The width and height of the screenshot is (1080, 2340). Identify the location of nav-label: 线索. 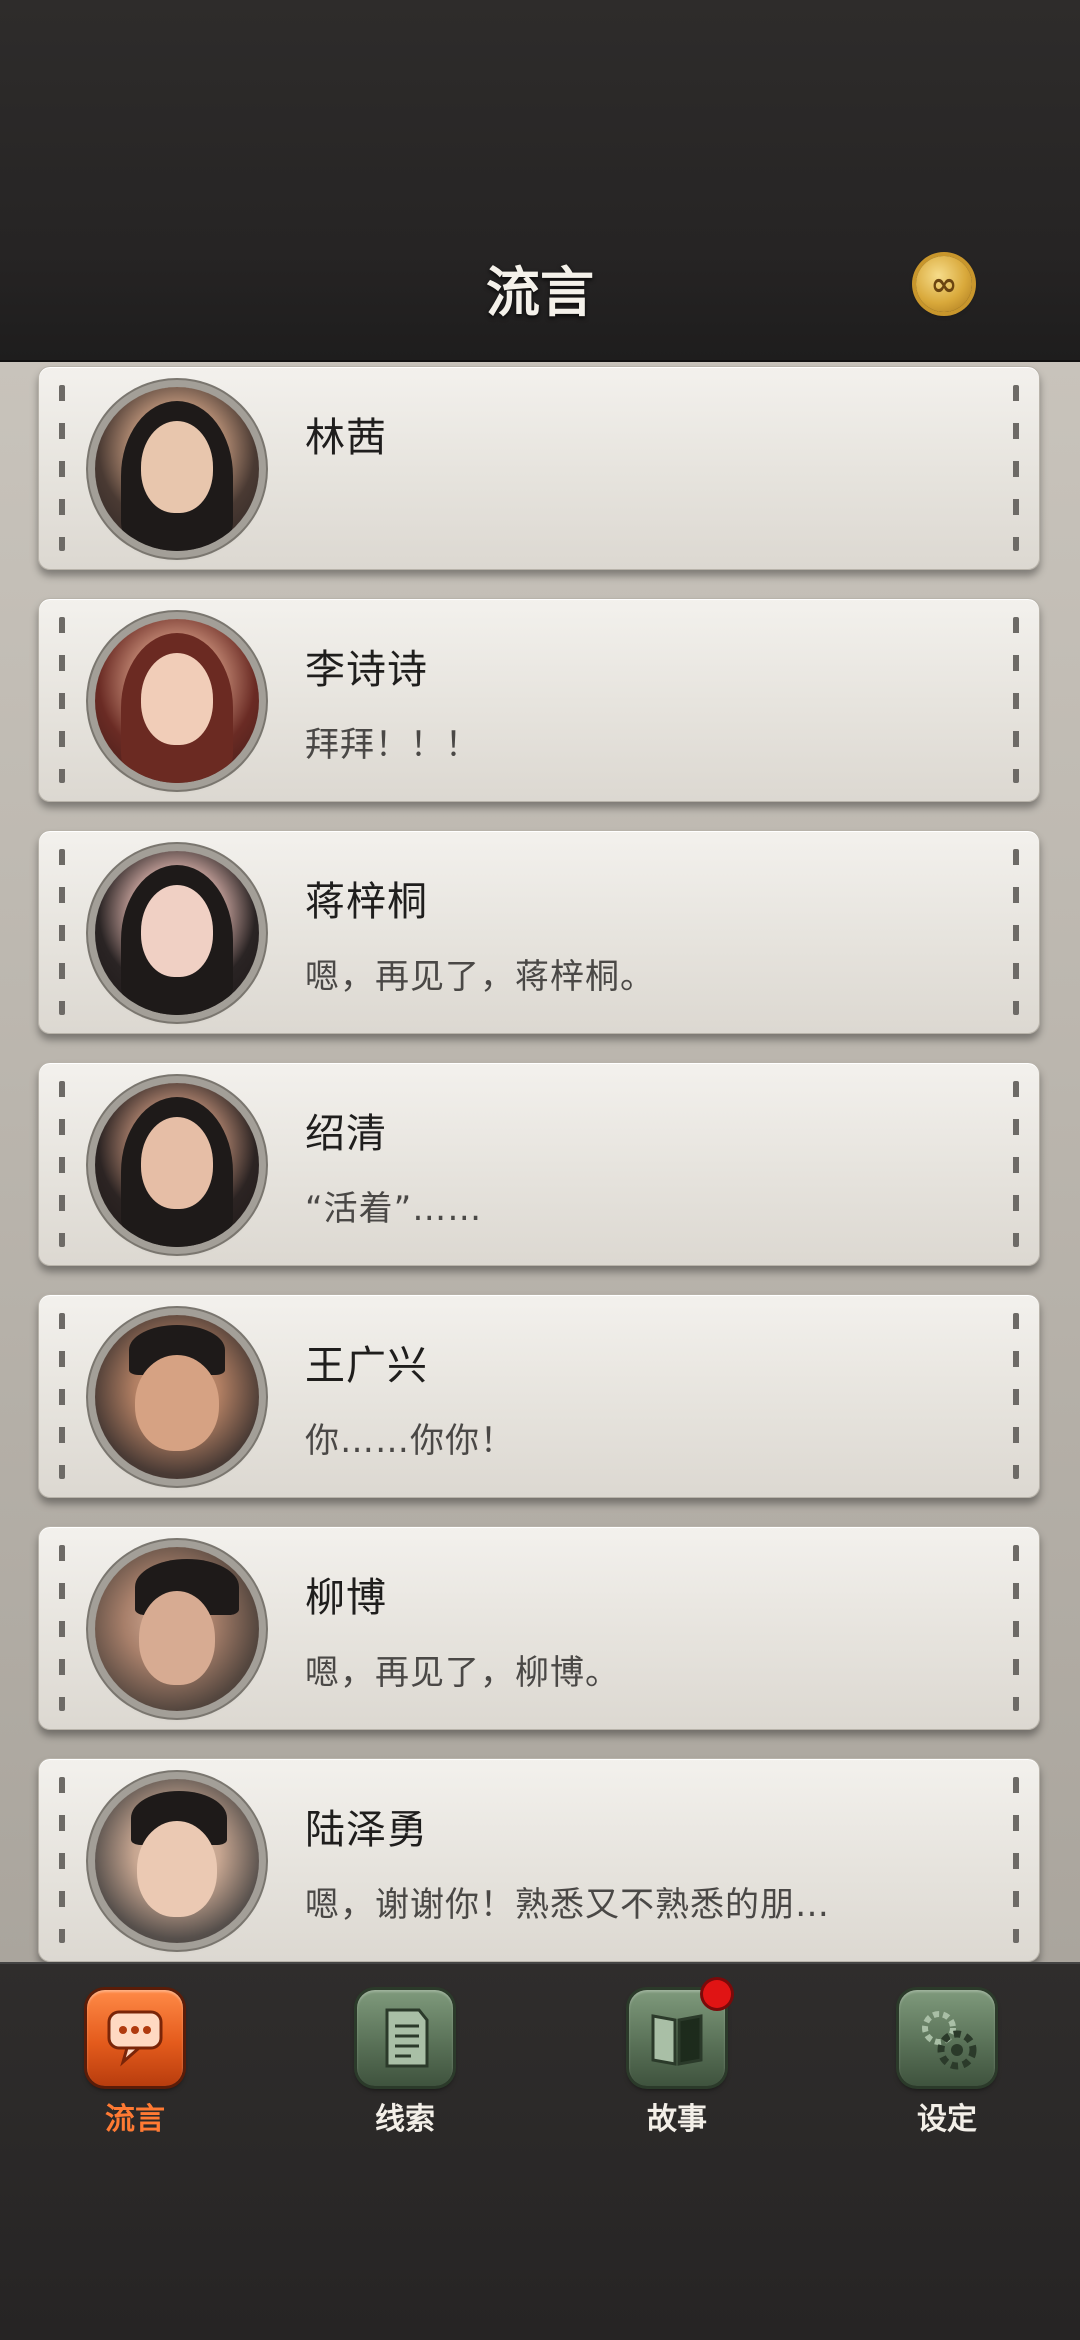
(405, 2119).